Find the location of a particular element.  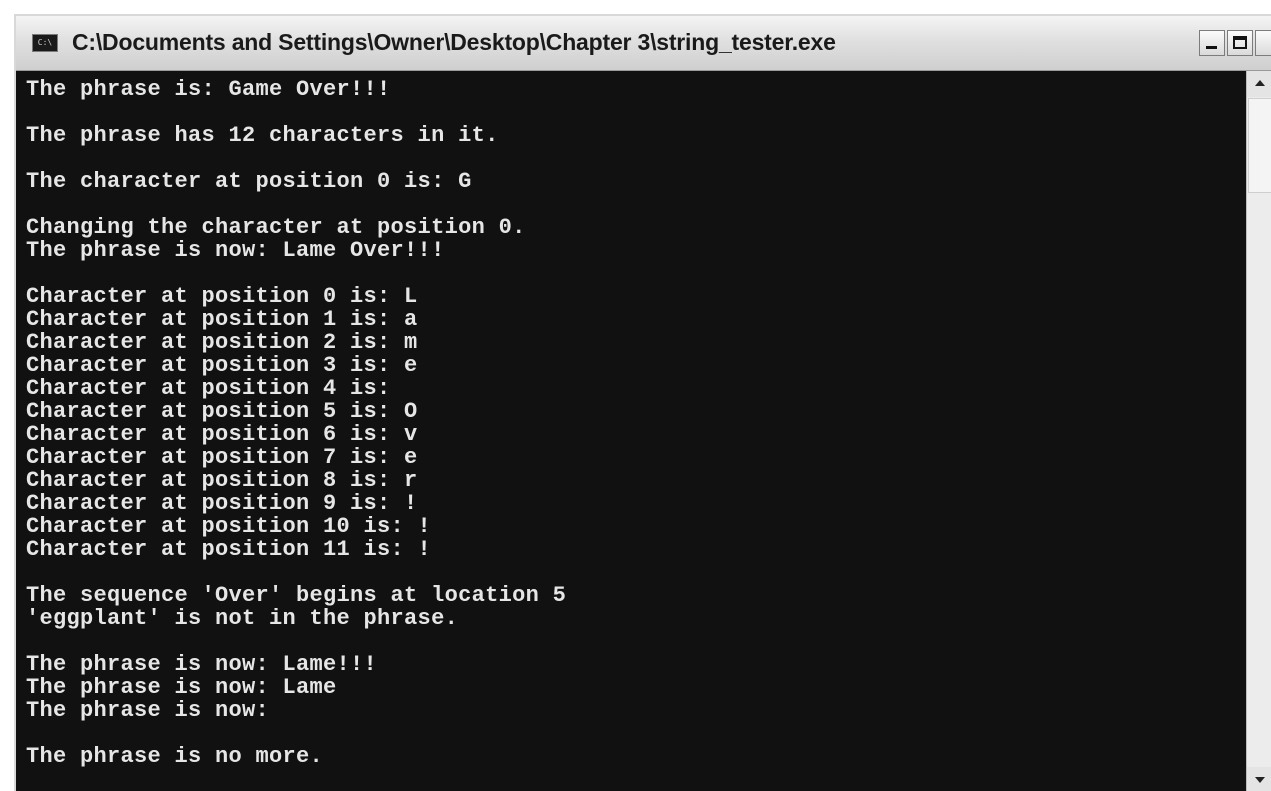

minimize-button is located at coordinates (1212, 43).